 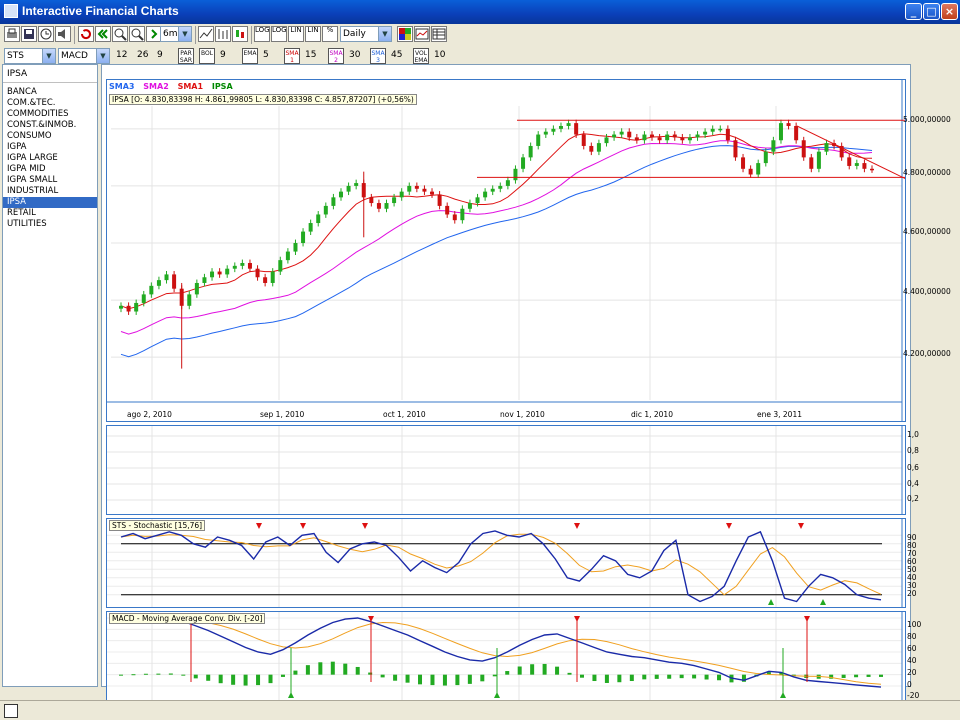 I want to click on macd-signal-value: 9, so click(x=160, y=55).